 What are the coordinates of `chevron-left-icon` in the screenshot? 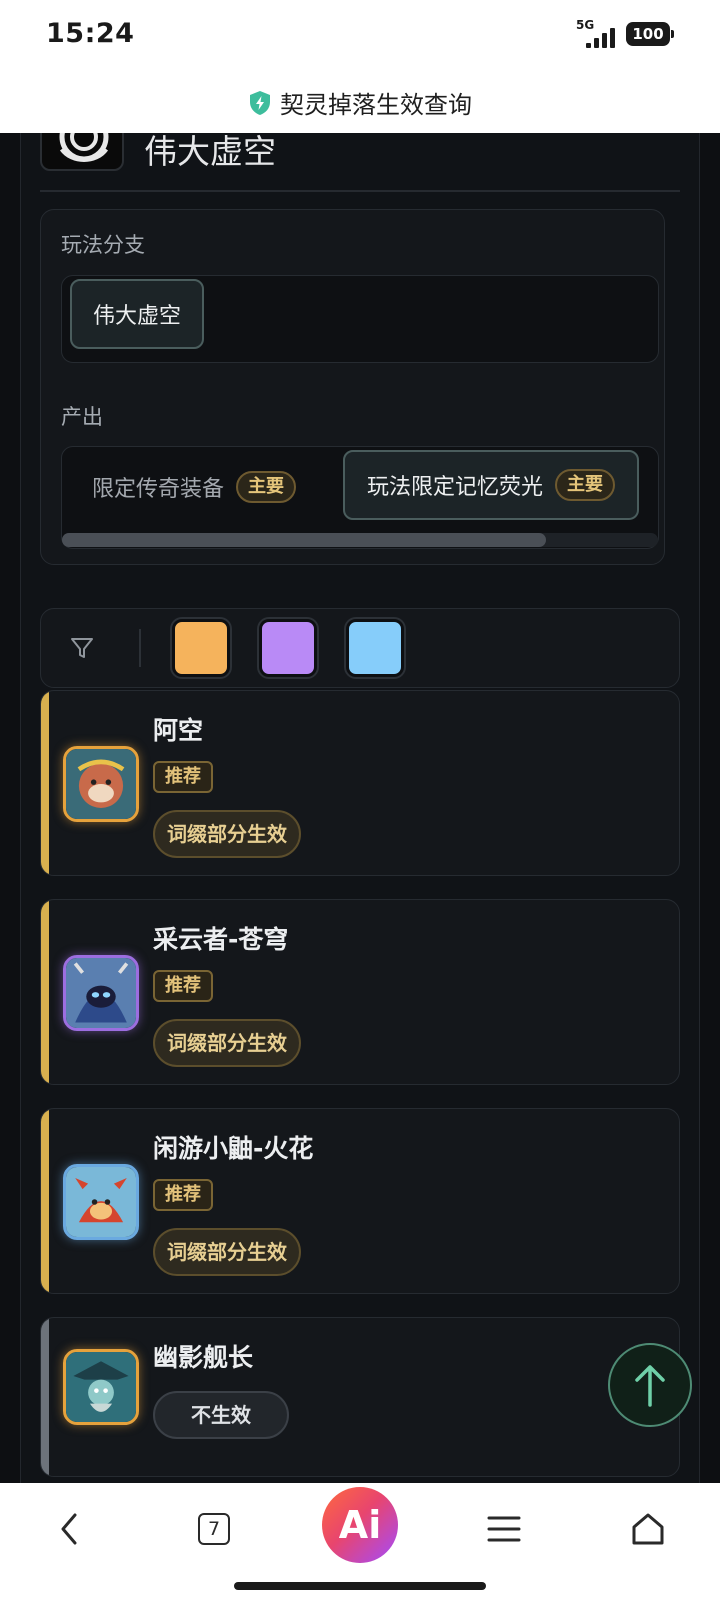 It's located at (69, 1529).